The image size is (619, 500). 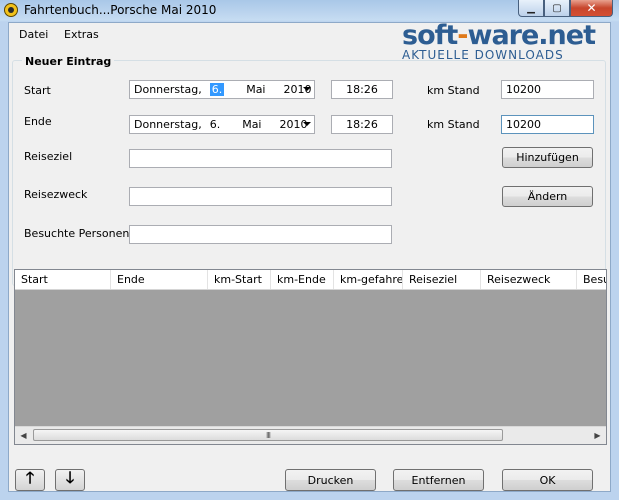 I want to click on reiseziel-input, so click(x=260, y=158).